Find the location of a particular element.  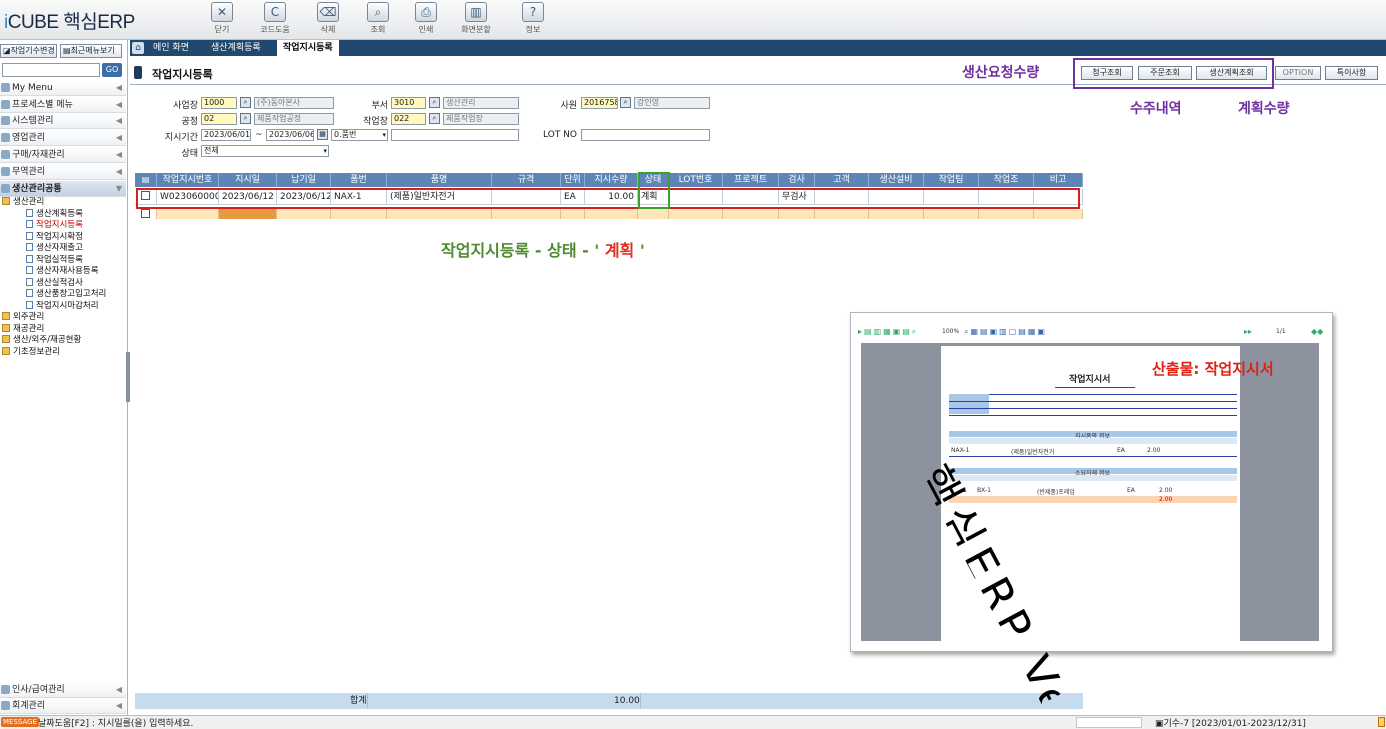

grid-header-7: 지시수량 is located at coordinates (611, 180).